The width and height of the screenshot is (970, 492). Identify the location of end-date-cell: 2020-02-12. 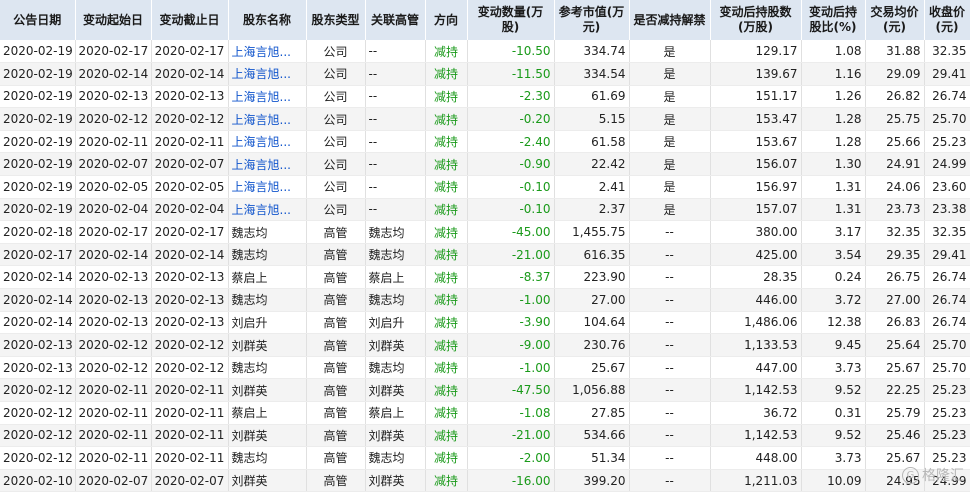
(190, 119).